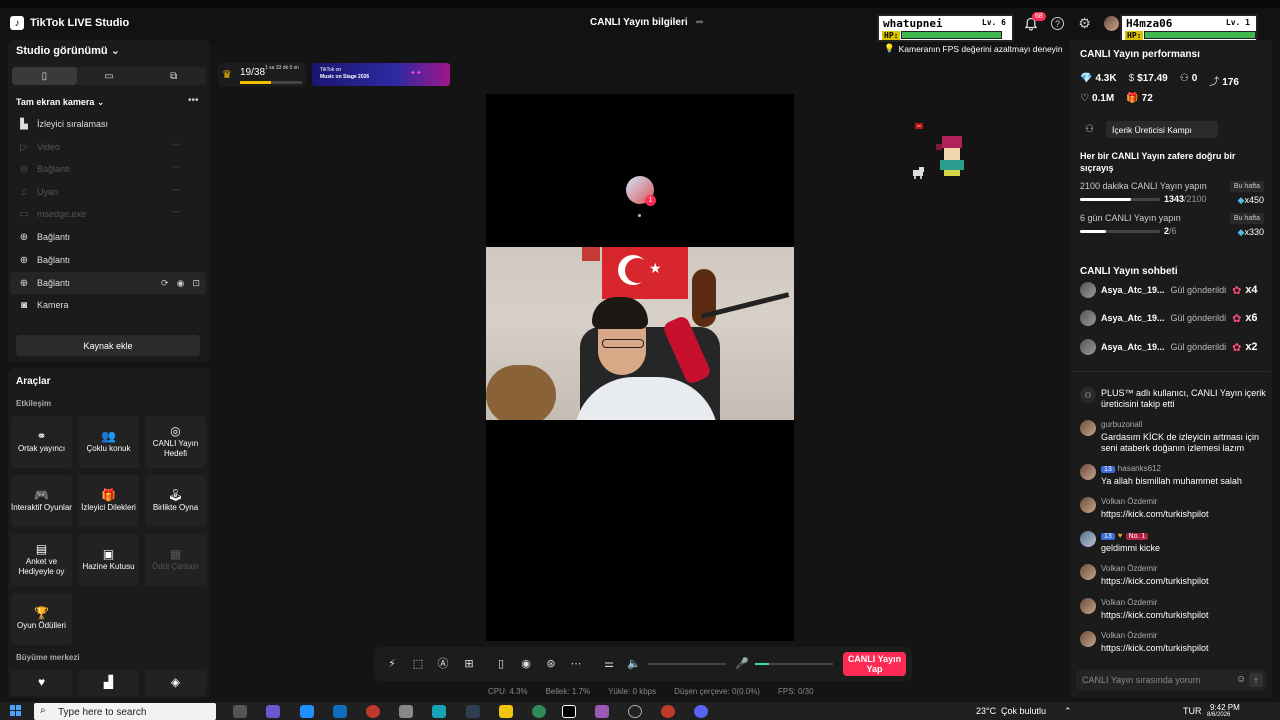 The width and height of the screenshot is (1280, 720). Describe the element at coordinates (701, 711) in the screenshot. I see `discord-icon` at that location.